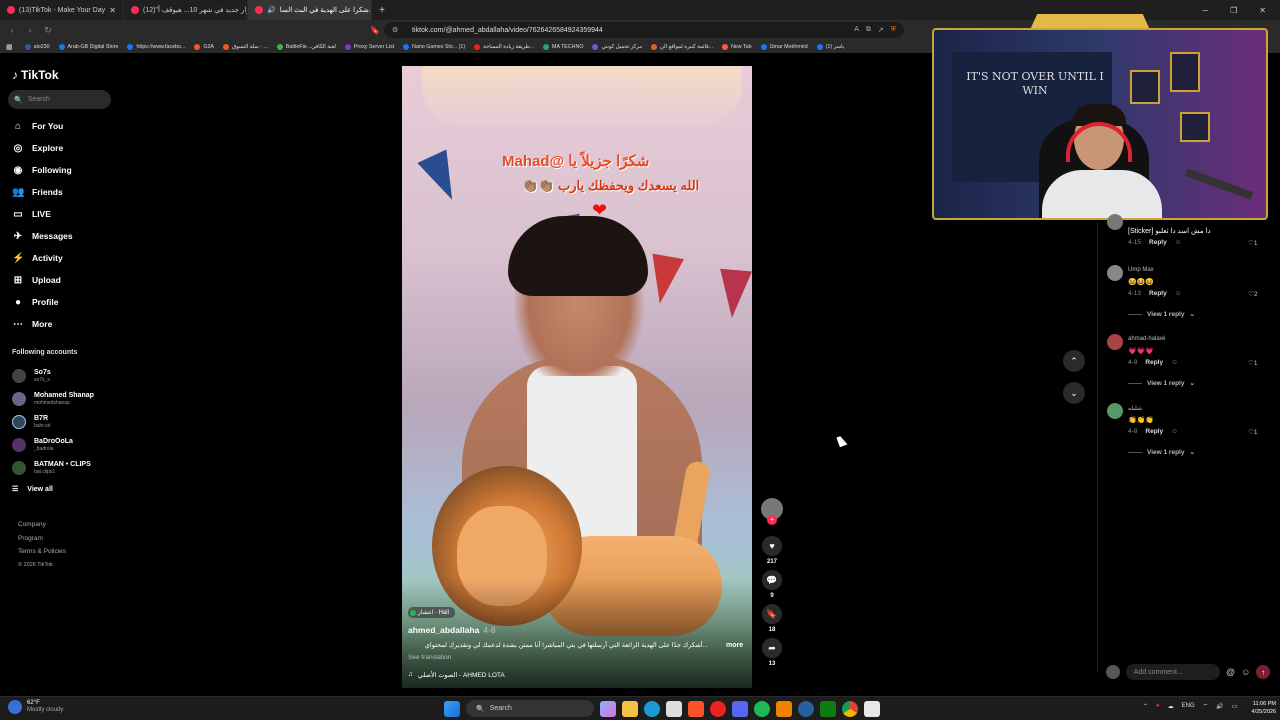 The width and height of the screenshot is (1280, 720). What do you see at coordinates (772, 511) in the screenshot?
I see `author-avatar: +` at bounding box center [772, 511].